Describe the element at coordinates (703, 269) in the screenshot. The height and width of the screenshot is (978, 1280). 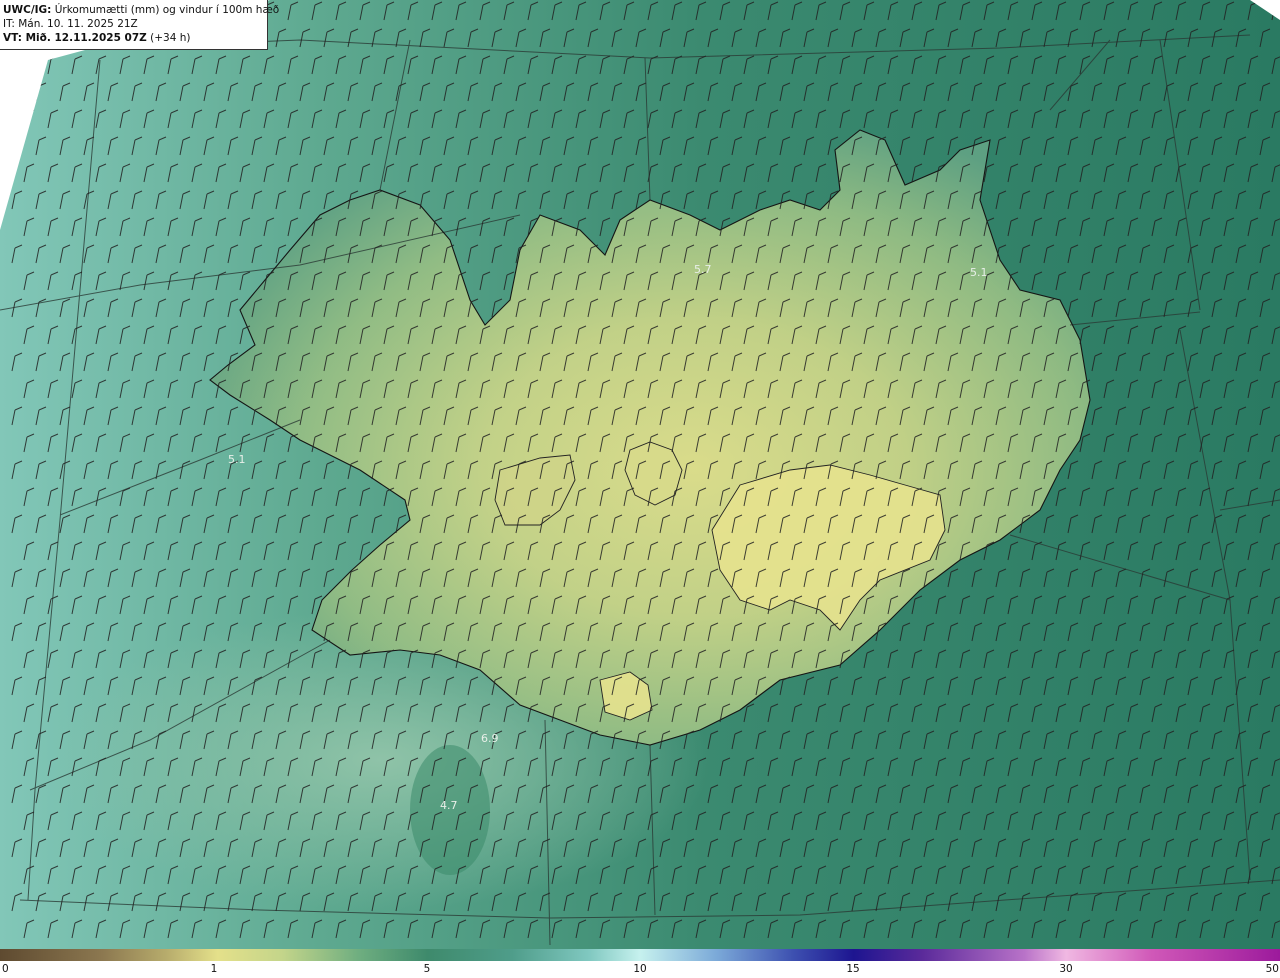
I see `value-label: 5.7` at that location.